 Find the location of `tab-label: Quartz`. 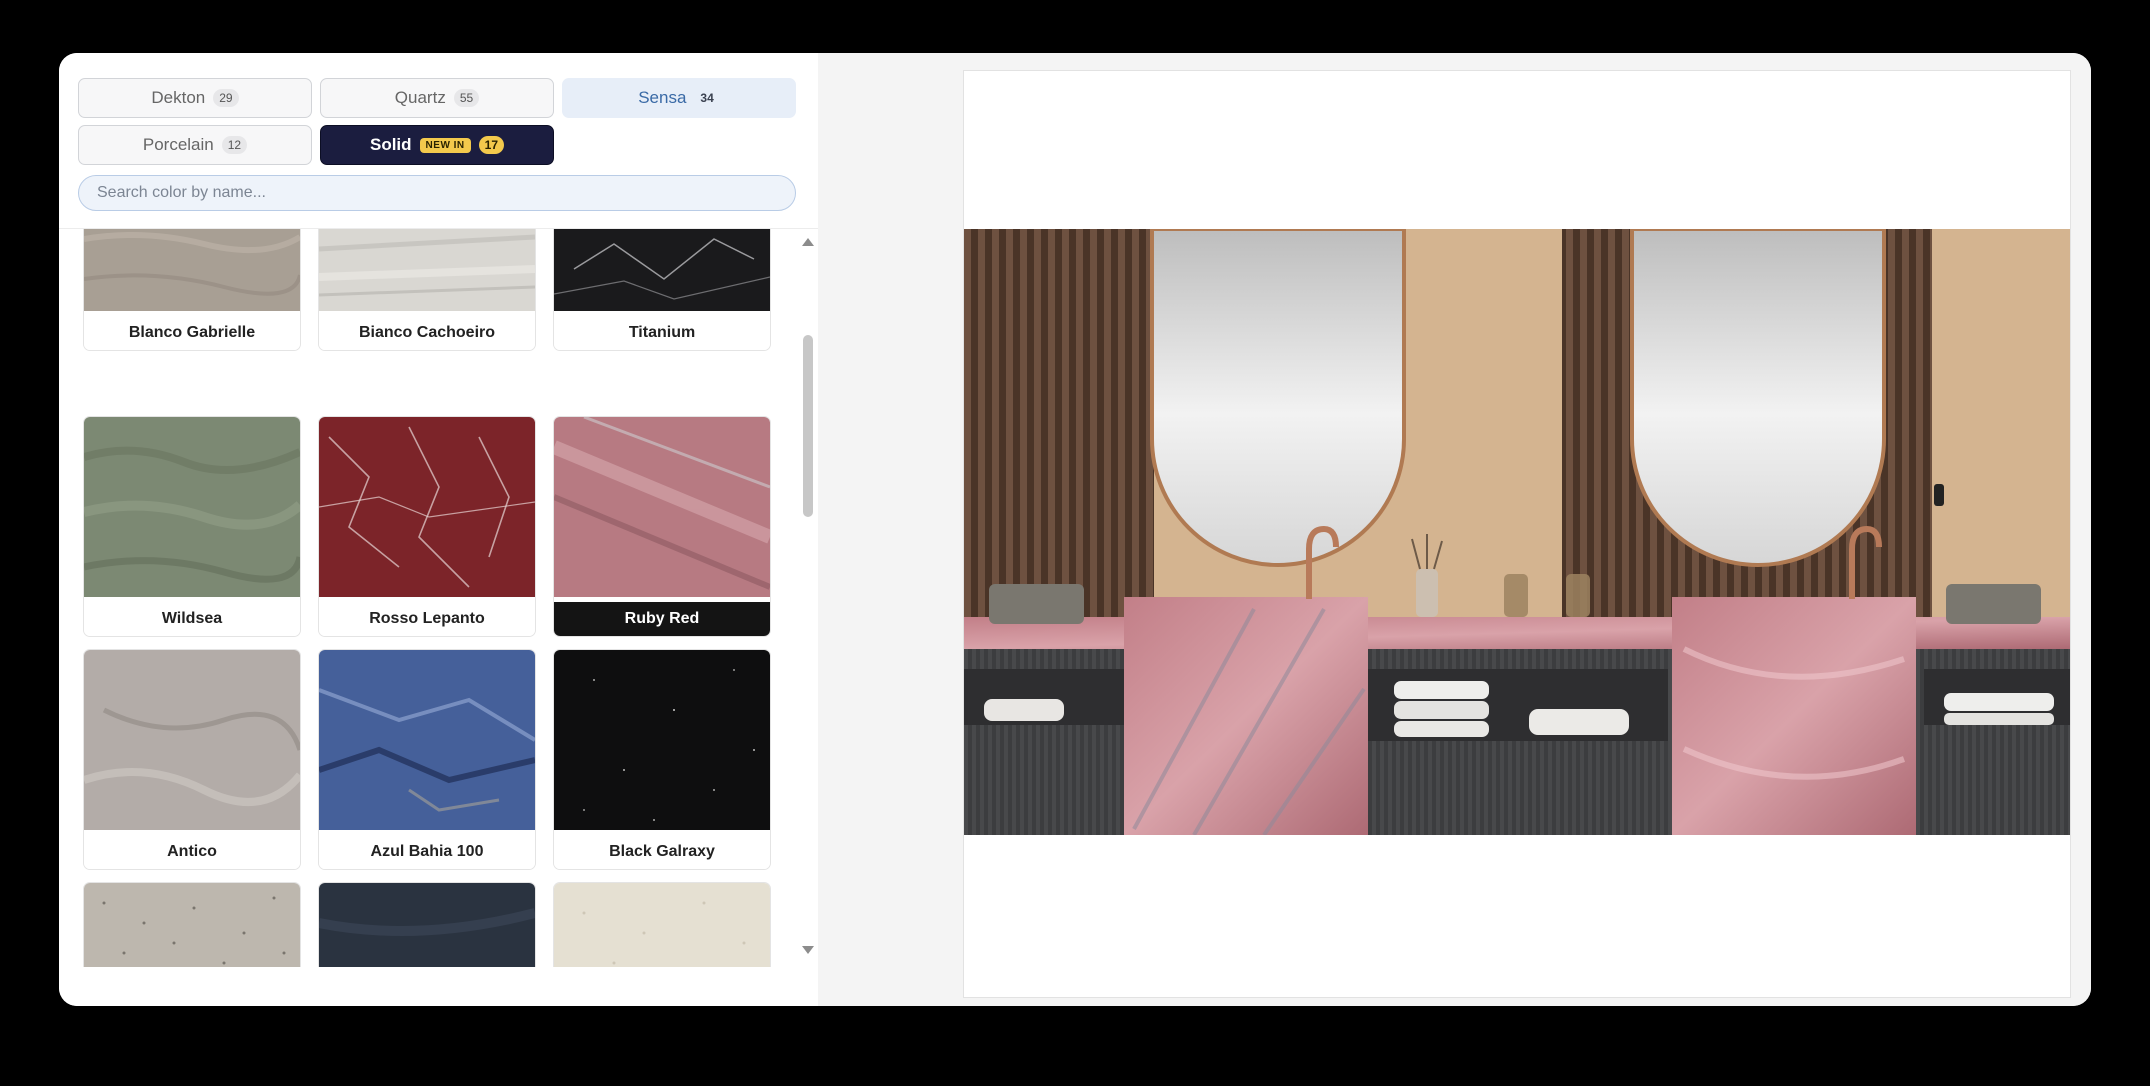

tab-label: Quartz is located at coordinates (420, 97).